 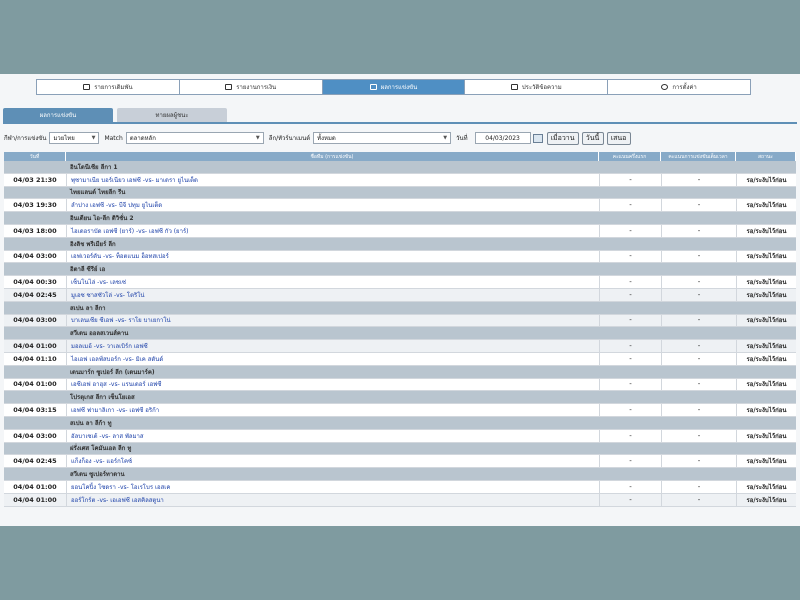 What do you see at coordinates (332, 205) in the screenshot?
I see `match-teams-link: ลำปาง เอฟซี -vs- บีจี ปทุม ยูไนเต็ด` at bounding box center [332, 205].